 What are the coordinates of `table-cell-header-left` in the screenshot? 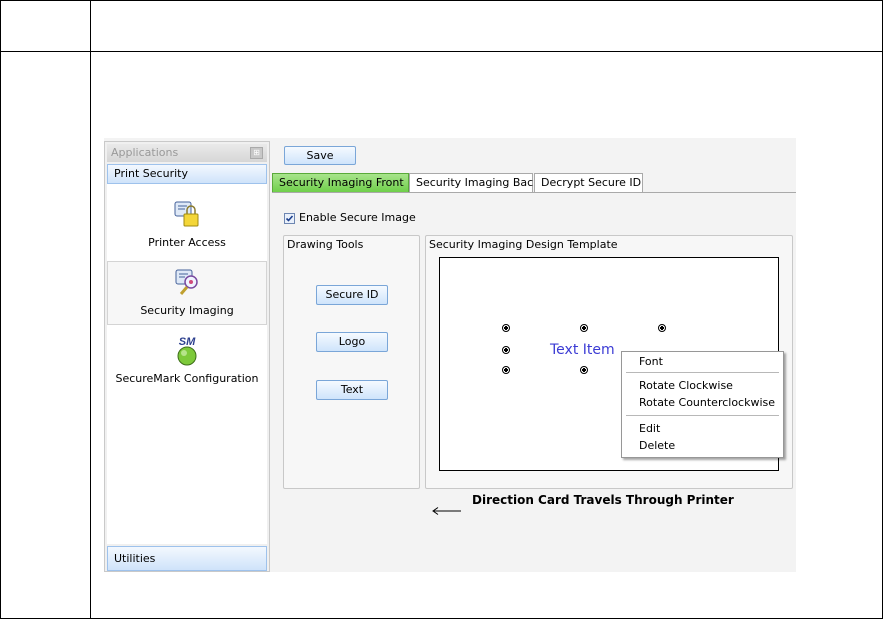 It's located at (45, 26).